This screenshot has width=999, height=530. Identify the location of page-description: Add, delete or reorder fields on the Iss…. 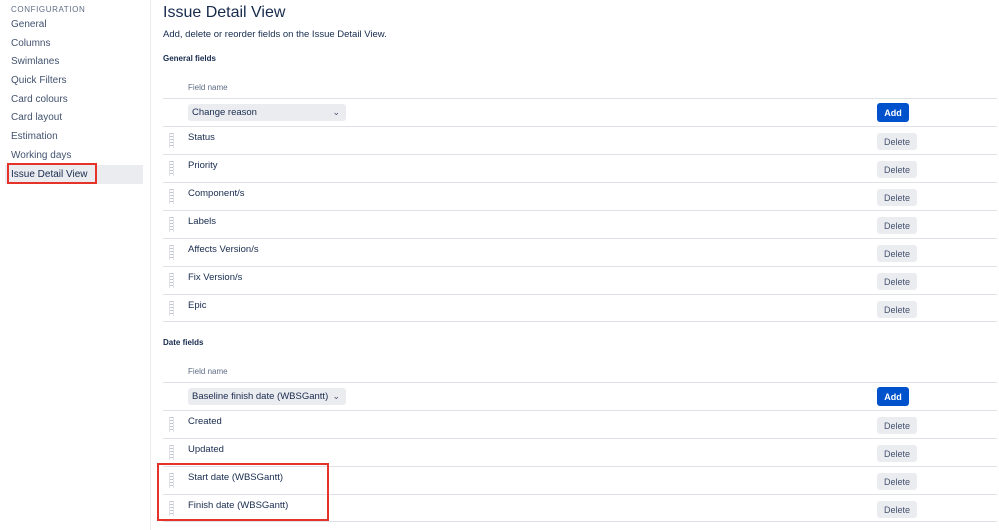
(275, 34).